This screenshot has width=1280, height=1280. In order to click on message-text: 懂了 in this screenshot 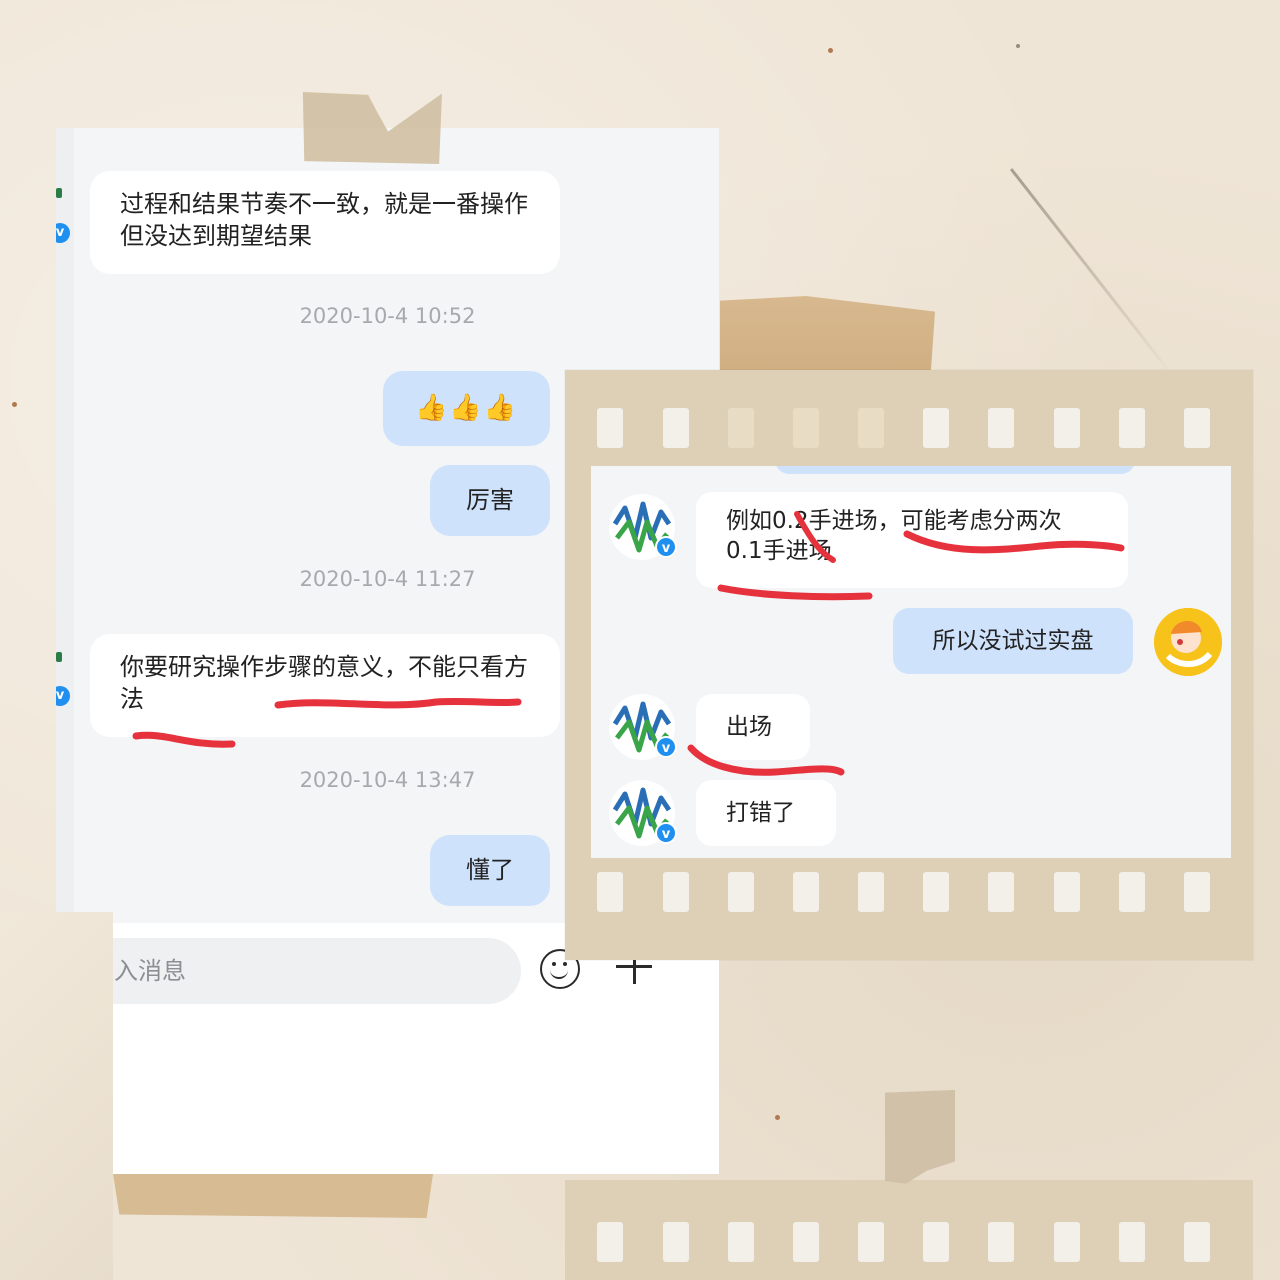, I will do `click(490, 870)`.